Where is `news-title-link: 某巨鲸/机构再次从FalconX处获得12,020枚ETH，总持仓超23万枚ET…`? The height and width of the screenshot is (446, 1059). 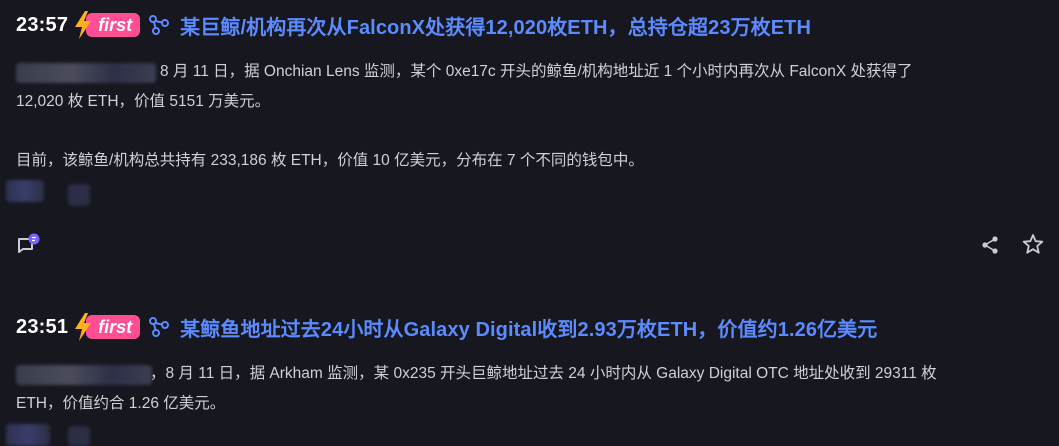
news-title-link: 某巨鲸/机构再次从FalconX处获得12,020枚ETH，总持仓超23万枚ET… is located at coordinates (495, 25).